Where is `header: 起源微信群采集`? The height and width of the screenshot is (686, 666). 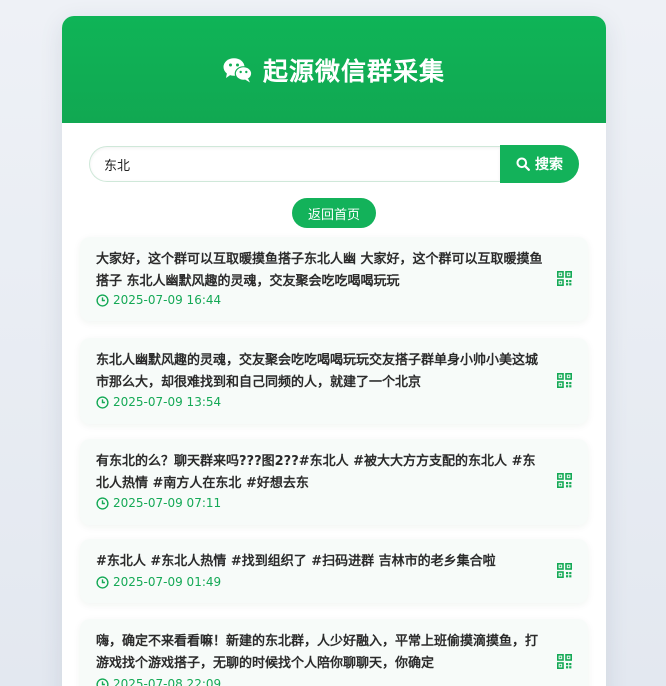 header: 起源微信群采集 is located at coordinates (334, 69).